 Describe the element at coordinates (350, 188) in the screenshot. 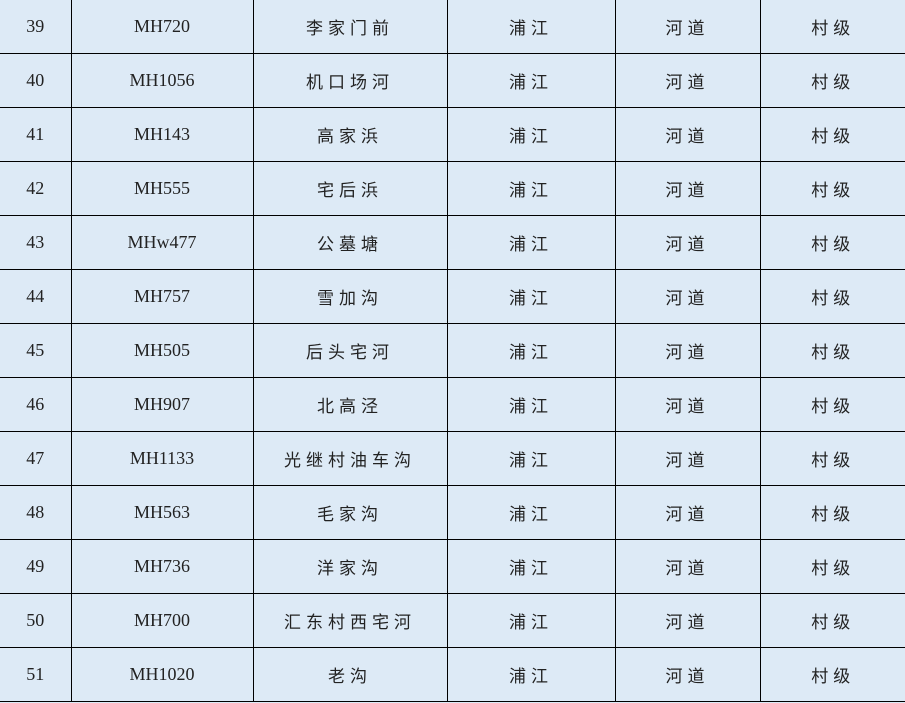

I see `river-name: 宅后浜` at that location.